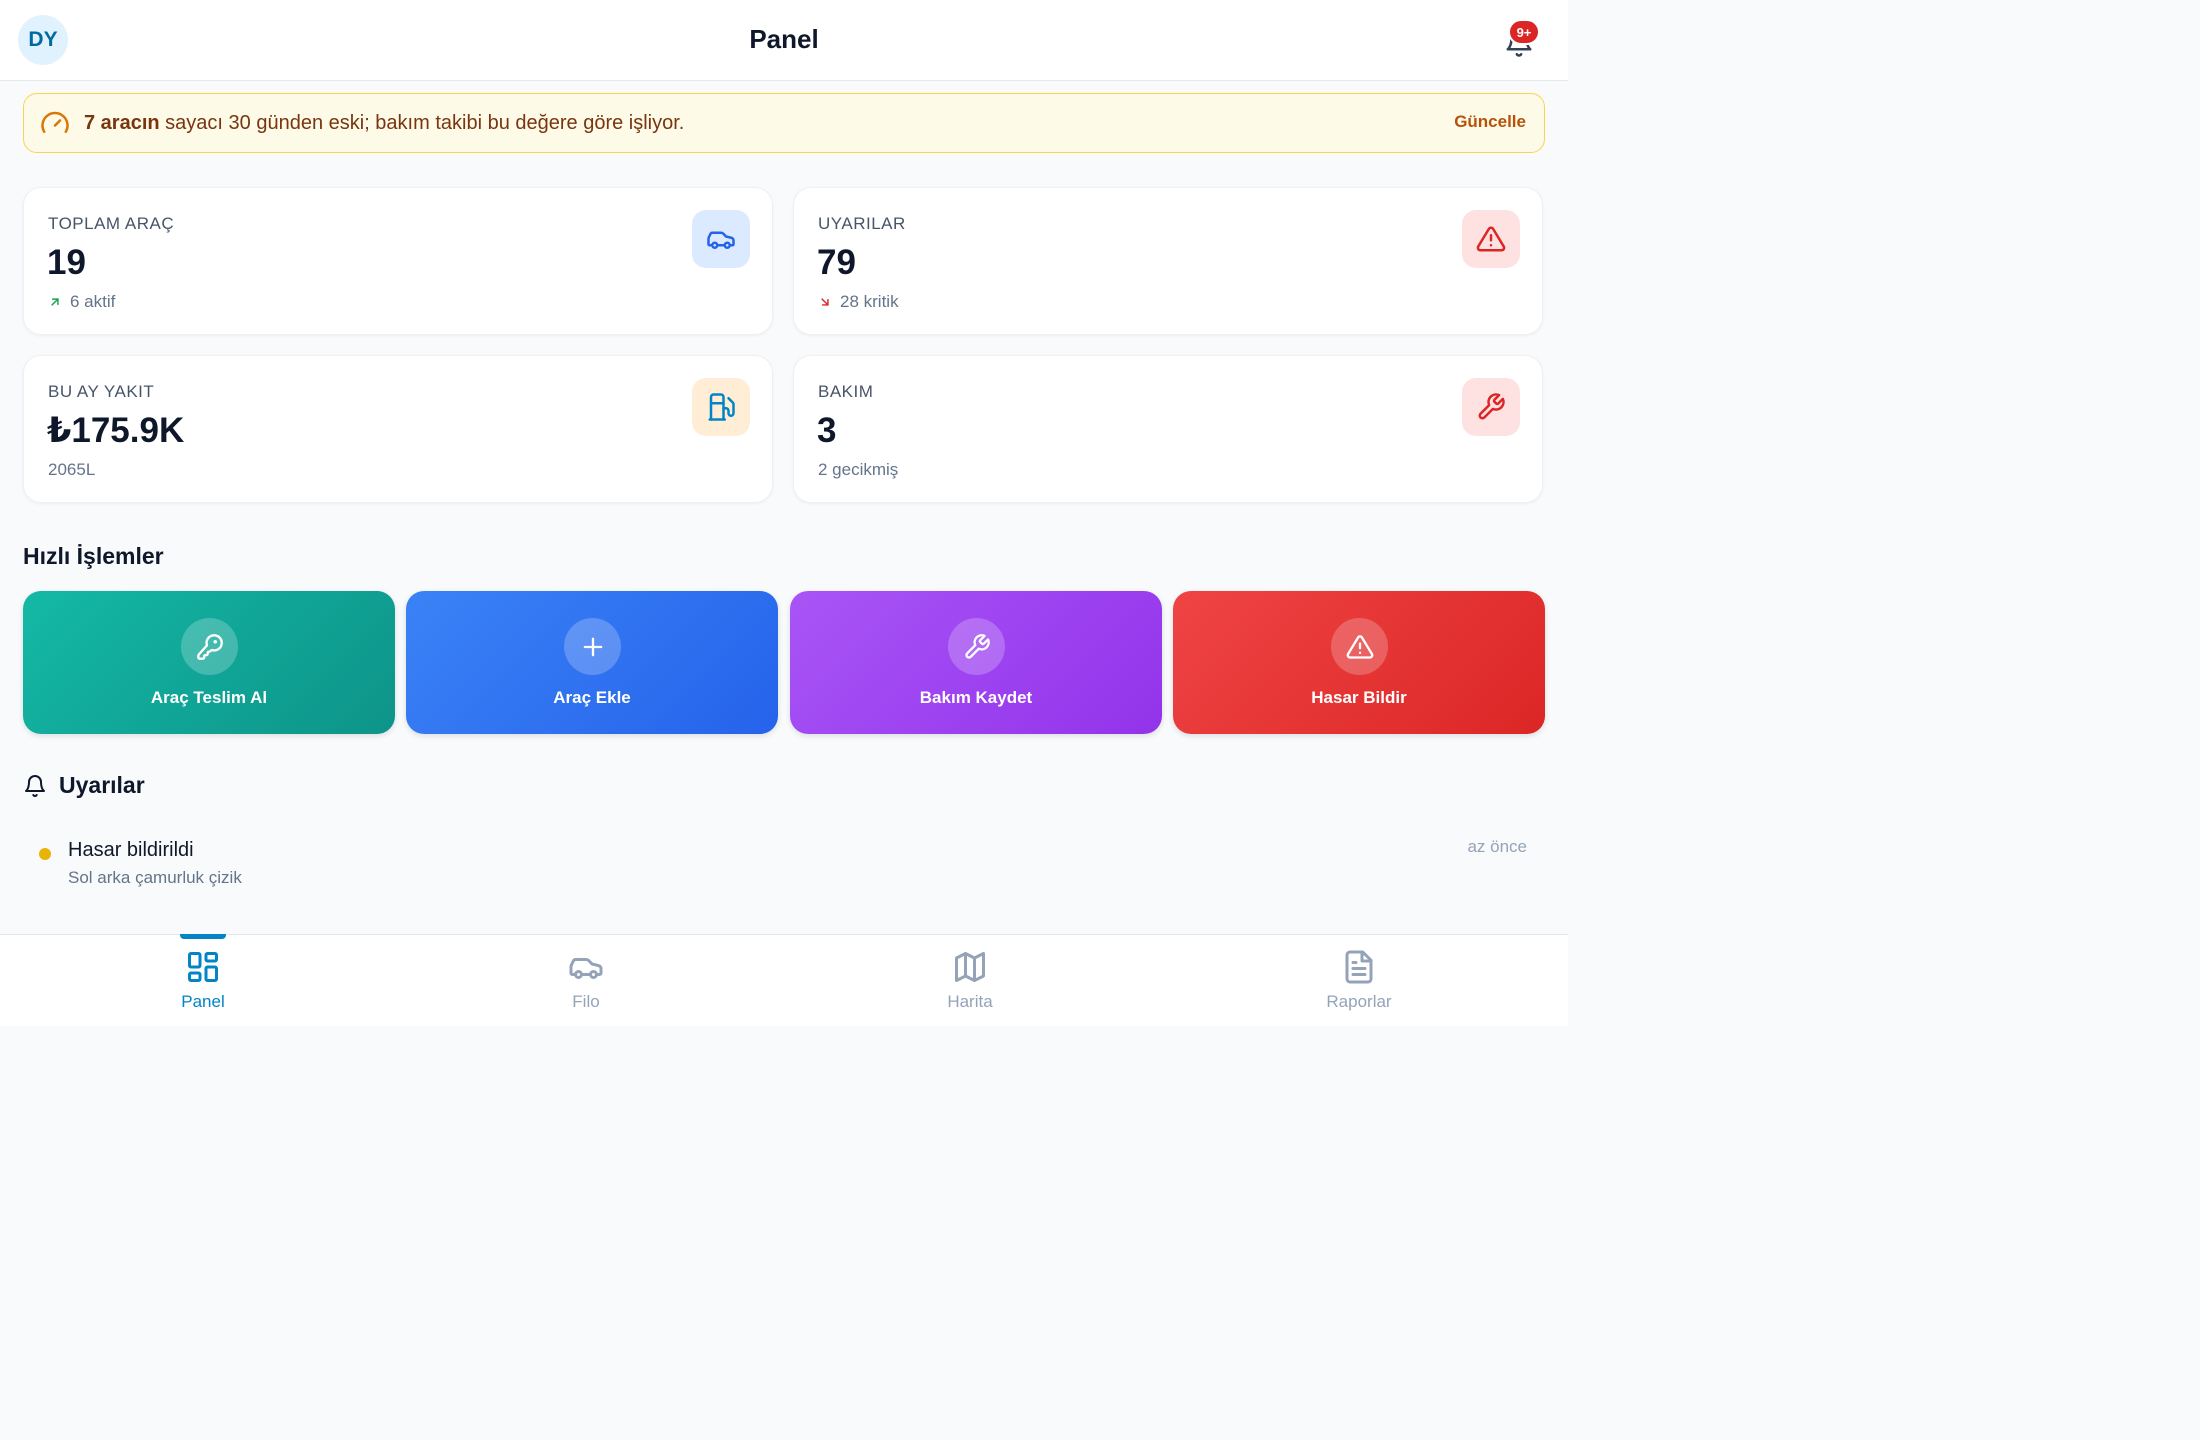 The width and height of the screenshot is (2200, 1440). What do you see at coordinates (827, 430) in the screenshot?
I see `stat-value: 3` at bounding box center [827, 430].